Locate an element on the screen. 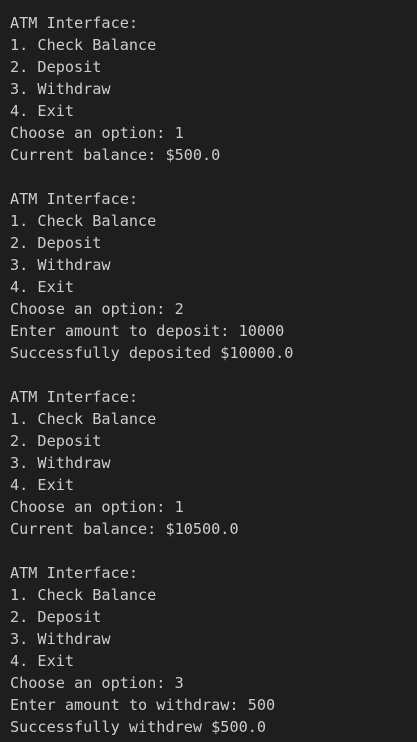  terminal-line: Choose an option: 2 is located at coordinates (97, 309).